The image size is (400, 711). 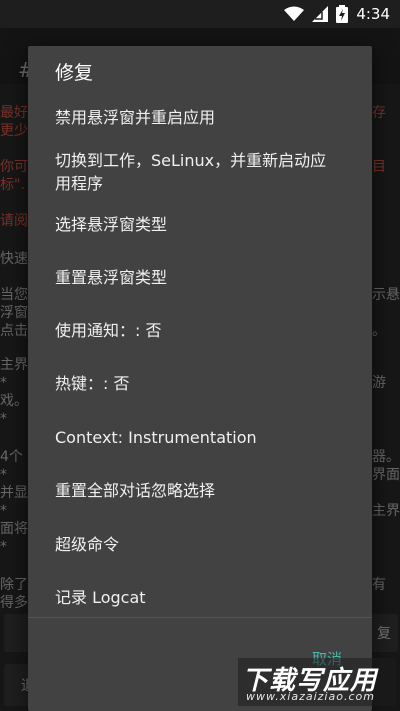 I want to click on menu-item-disable-float-restart: 禁用悬浮窗并重启应用, so click(x=205, y=117).